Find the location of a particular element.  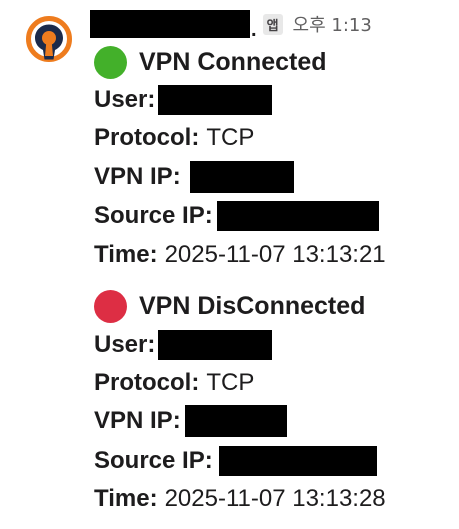

openvpn-logo-icon is located at coordinates (49, 39).